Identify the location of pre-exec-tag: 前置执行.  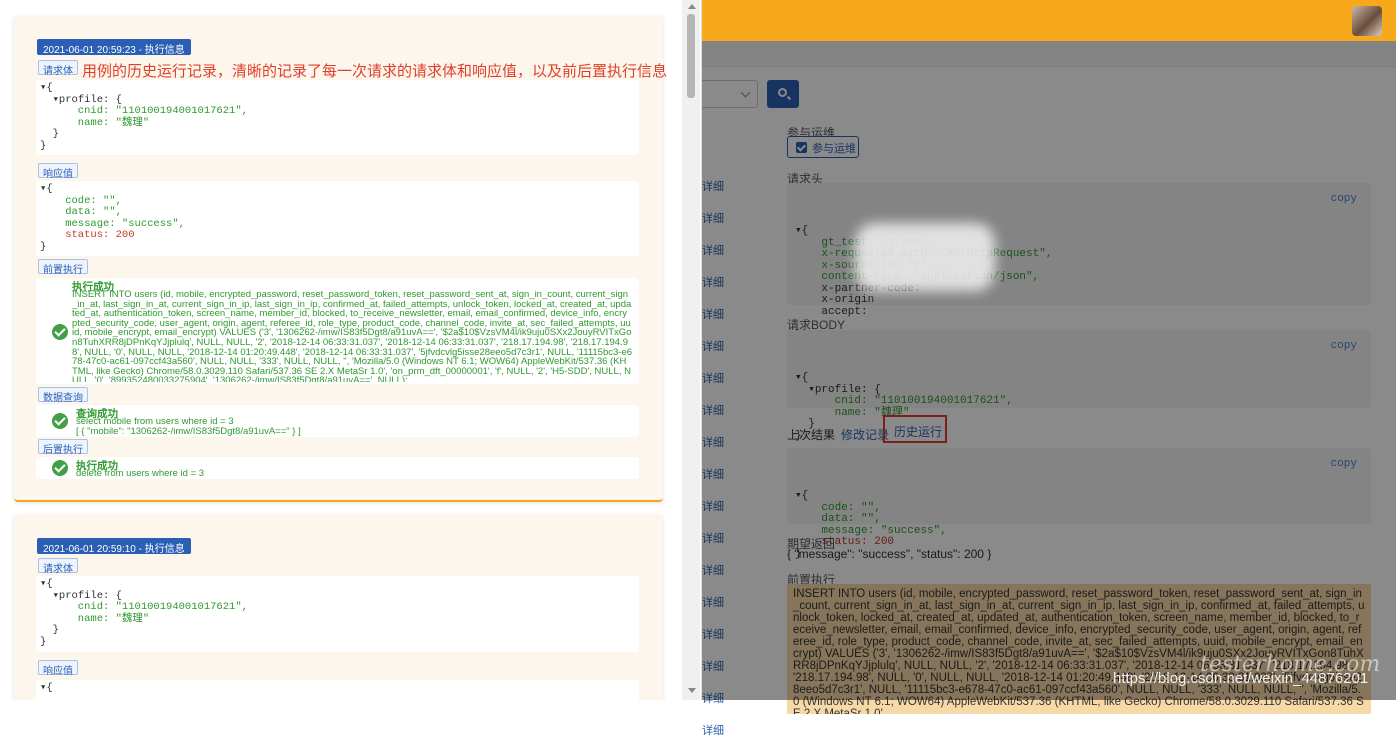
(63, 267).